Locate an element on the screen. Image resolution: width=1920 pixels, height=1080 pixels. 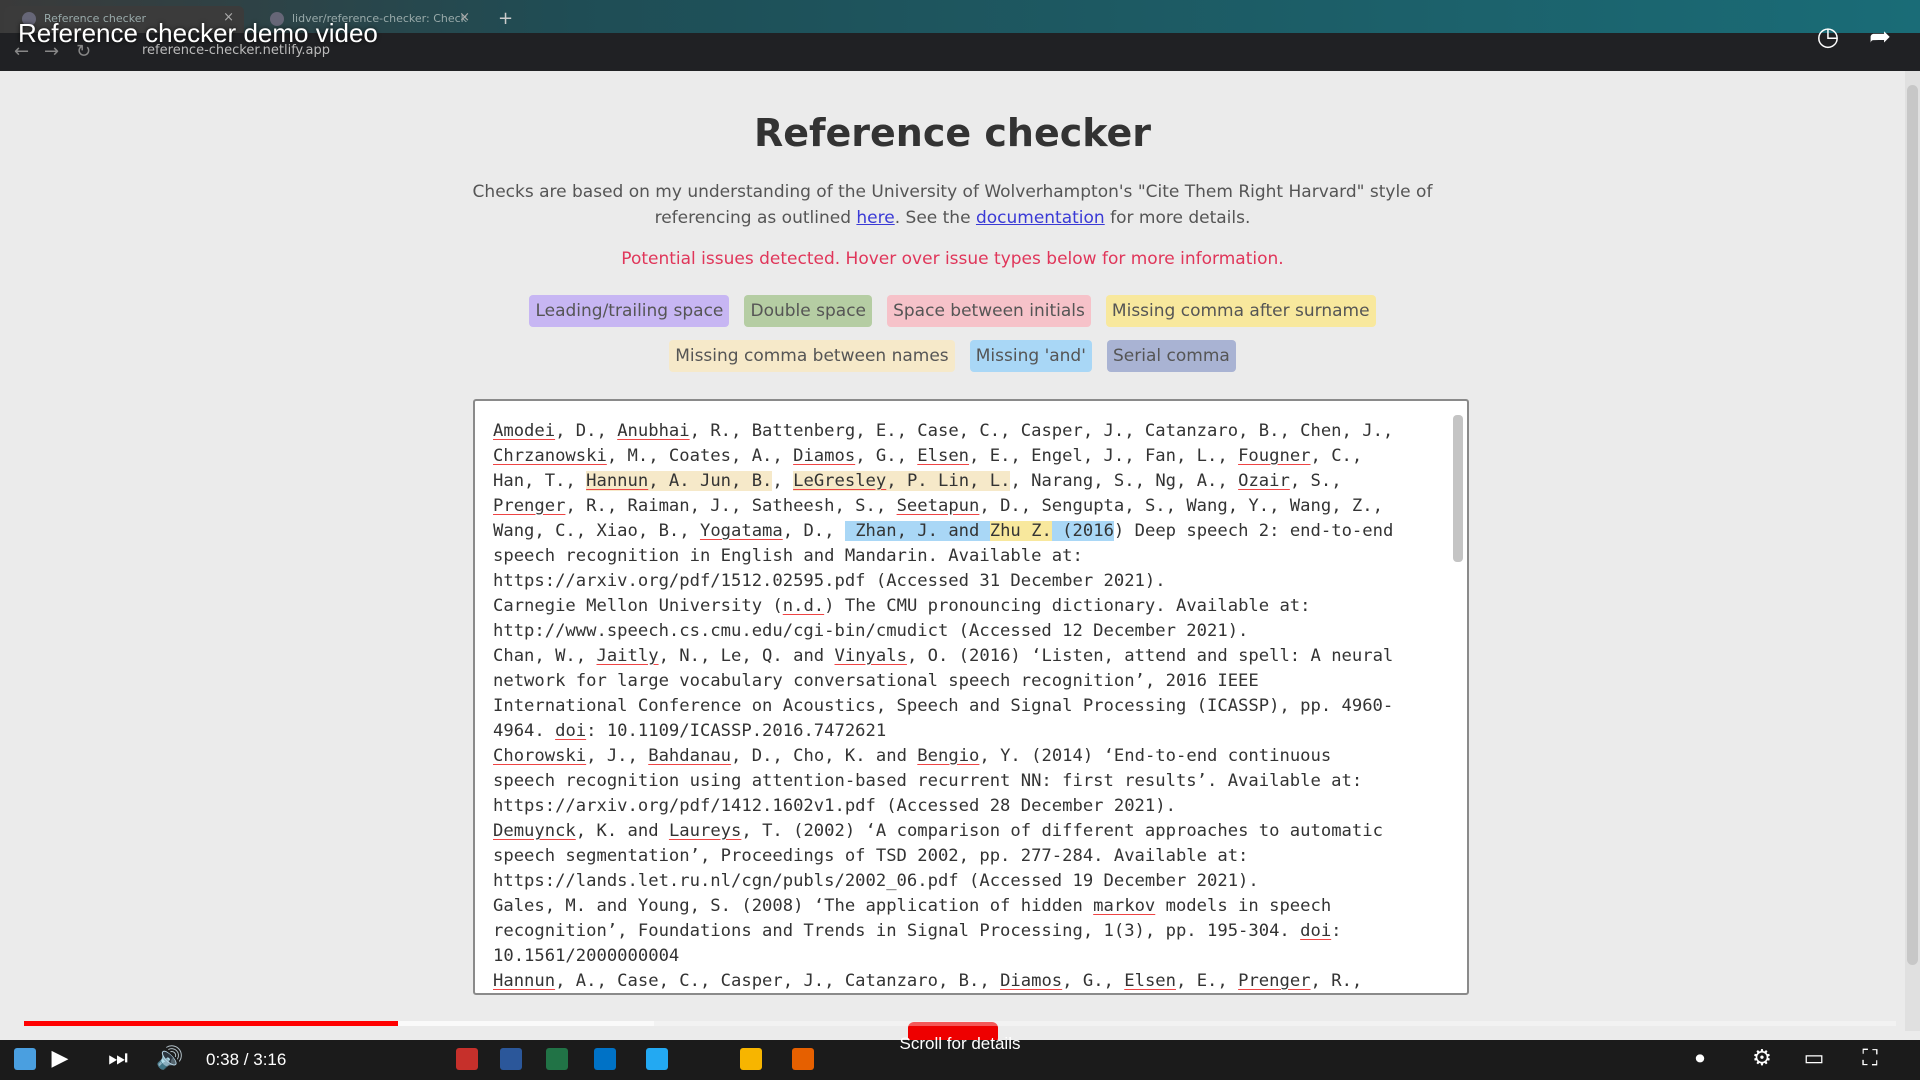
settings-icon: ⚙ is located at coordinates (1762, 1059).